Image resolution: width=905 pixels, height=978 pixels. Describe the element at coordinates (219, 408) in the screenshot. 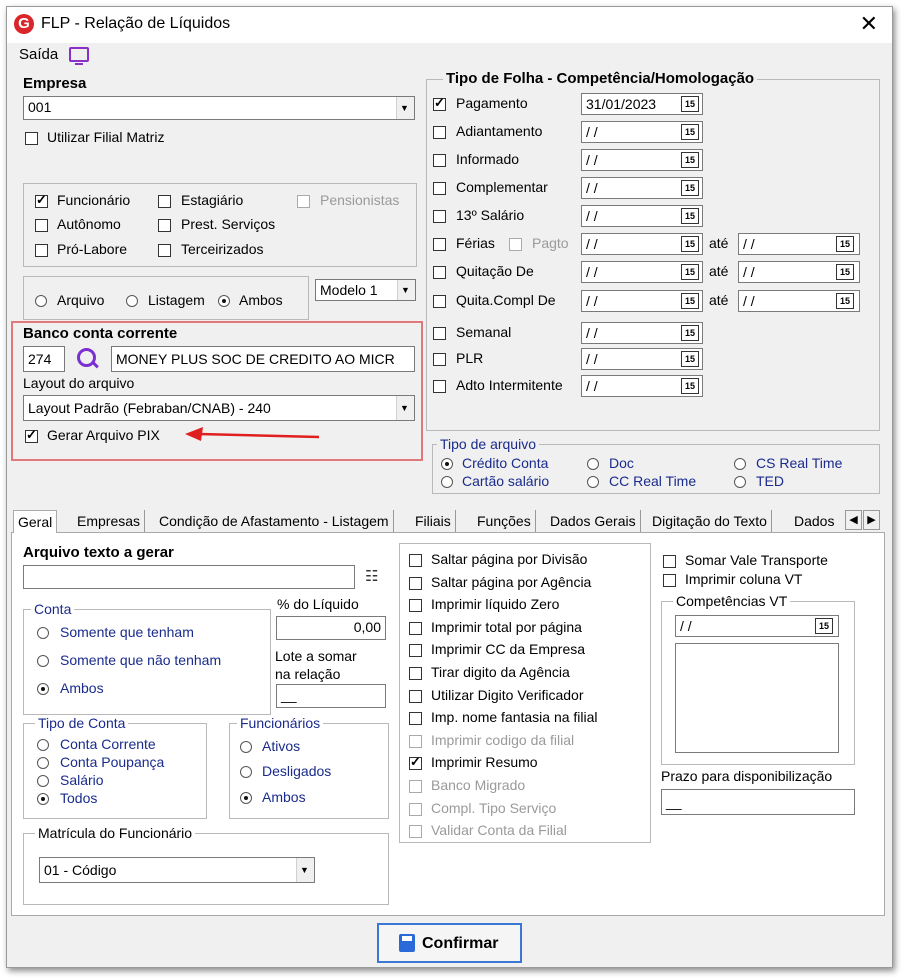

I see `layout-combo: Layout Padrão (Febraban/CNAB) - 240` at that location.